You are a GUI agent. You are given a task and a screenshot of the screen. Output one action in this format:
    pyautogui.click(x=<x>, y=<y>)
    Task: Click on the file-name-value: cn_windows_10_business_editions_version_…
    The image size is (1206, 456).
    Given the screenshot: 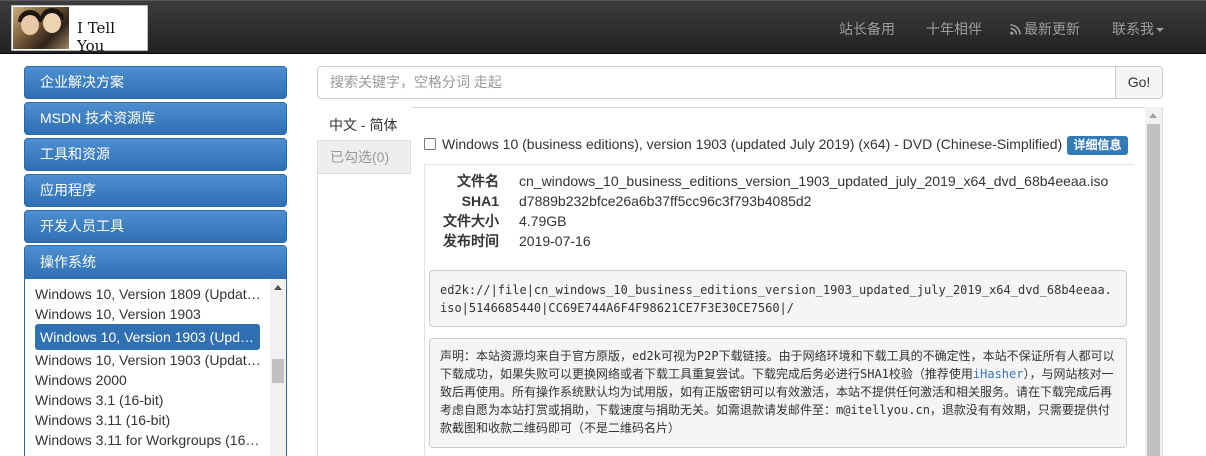 What is the action you would take?
    pyautogui.click(x=814, y=181)
    